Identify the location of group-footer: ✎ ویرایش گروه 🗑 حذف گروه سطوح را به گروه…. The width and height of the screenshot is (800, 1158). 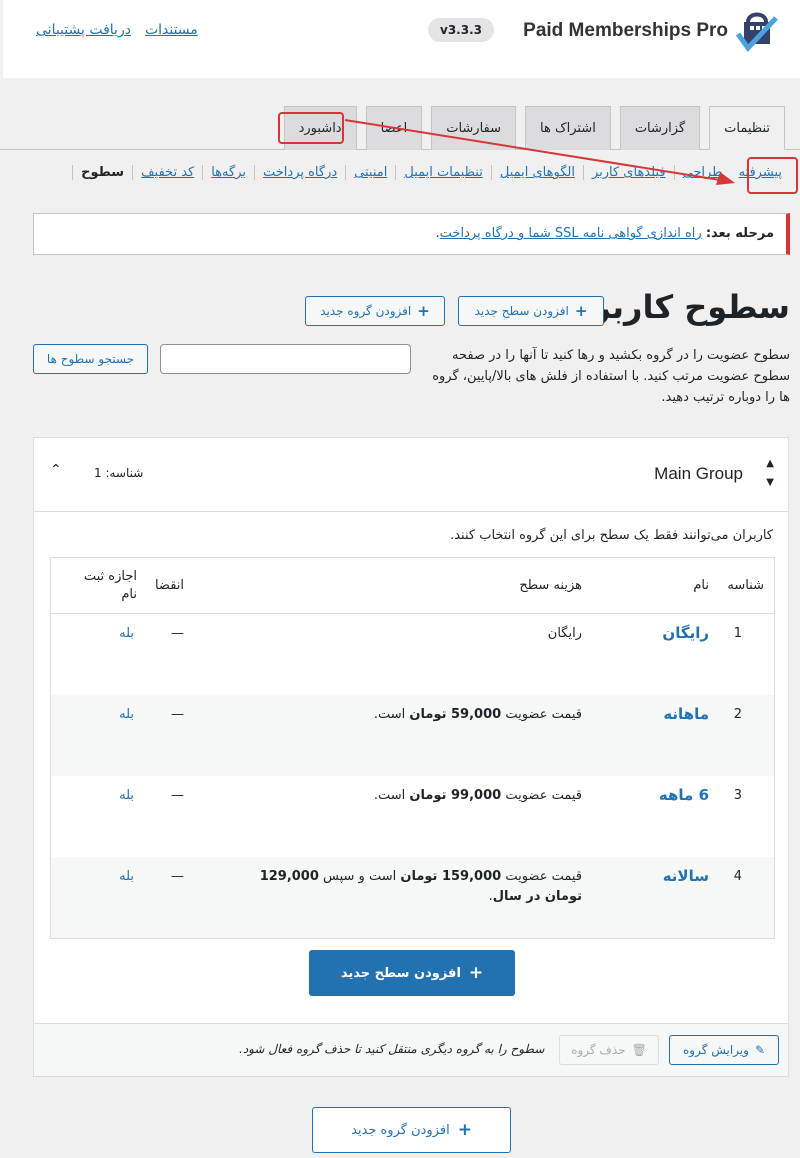
(411, 1049).